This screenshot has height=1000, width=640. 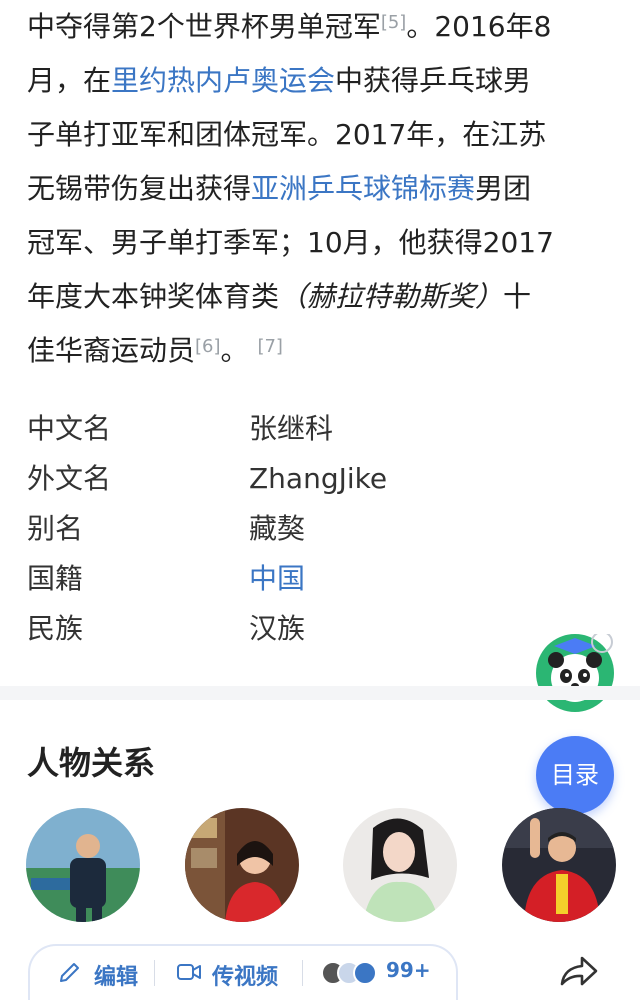 I want to click on contributor-count: 99+, so click(x=408, y=970).